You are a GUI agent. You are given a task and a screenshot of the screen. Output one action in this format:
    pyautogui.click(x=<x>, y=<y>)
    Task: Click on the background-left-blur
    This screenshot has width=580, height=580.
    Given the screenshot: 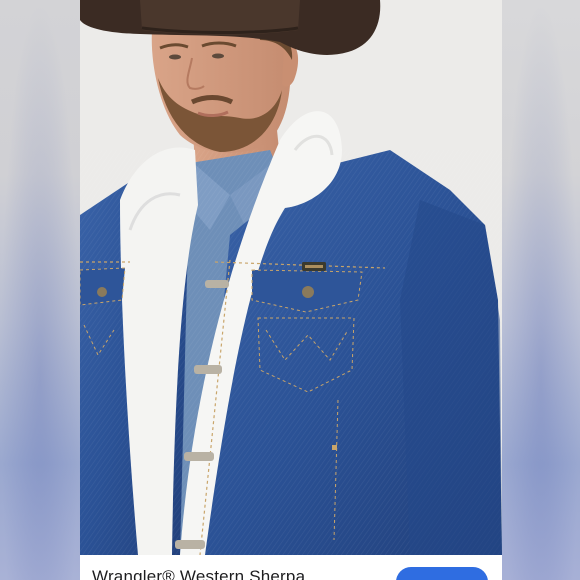 What is the action you would take?
    pyautogui.click(x=40, y=290)
    